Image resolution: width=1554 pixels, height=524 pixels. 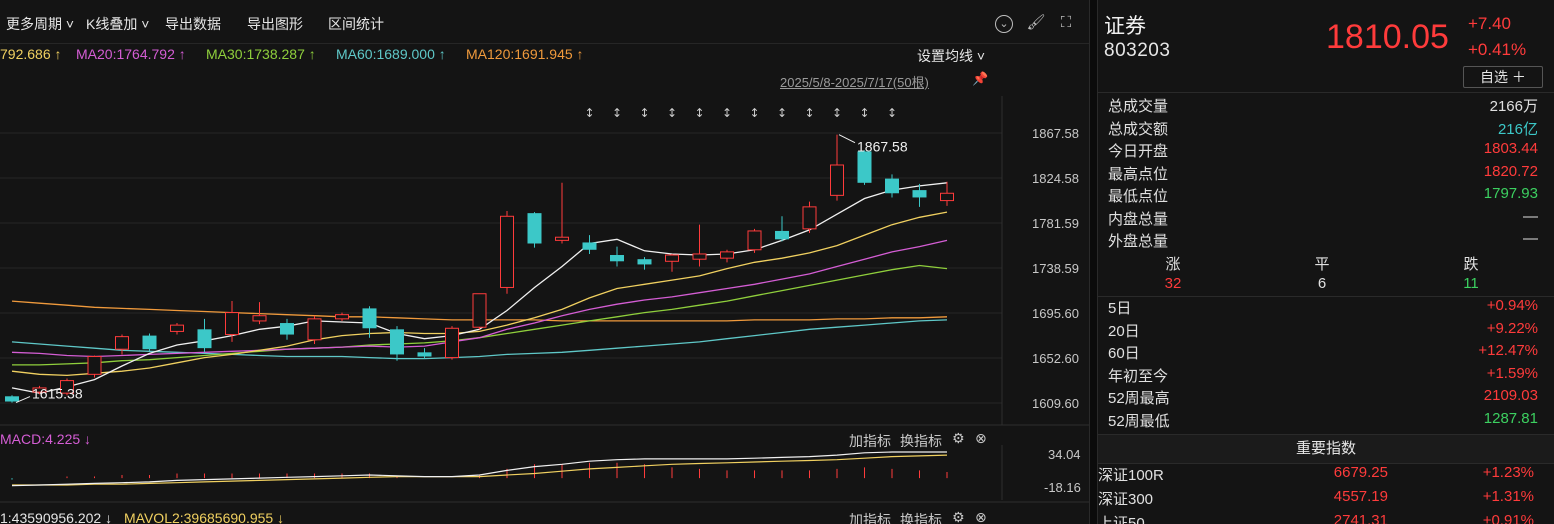 What do you see at coordinates (951, 56) in the screenshot?
I see `ma-settings-button: 设置均线 ˅` at bounding box center [951, 56].